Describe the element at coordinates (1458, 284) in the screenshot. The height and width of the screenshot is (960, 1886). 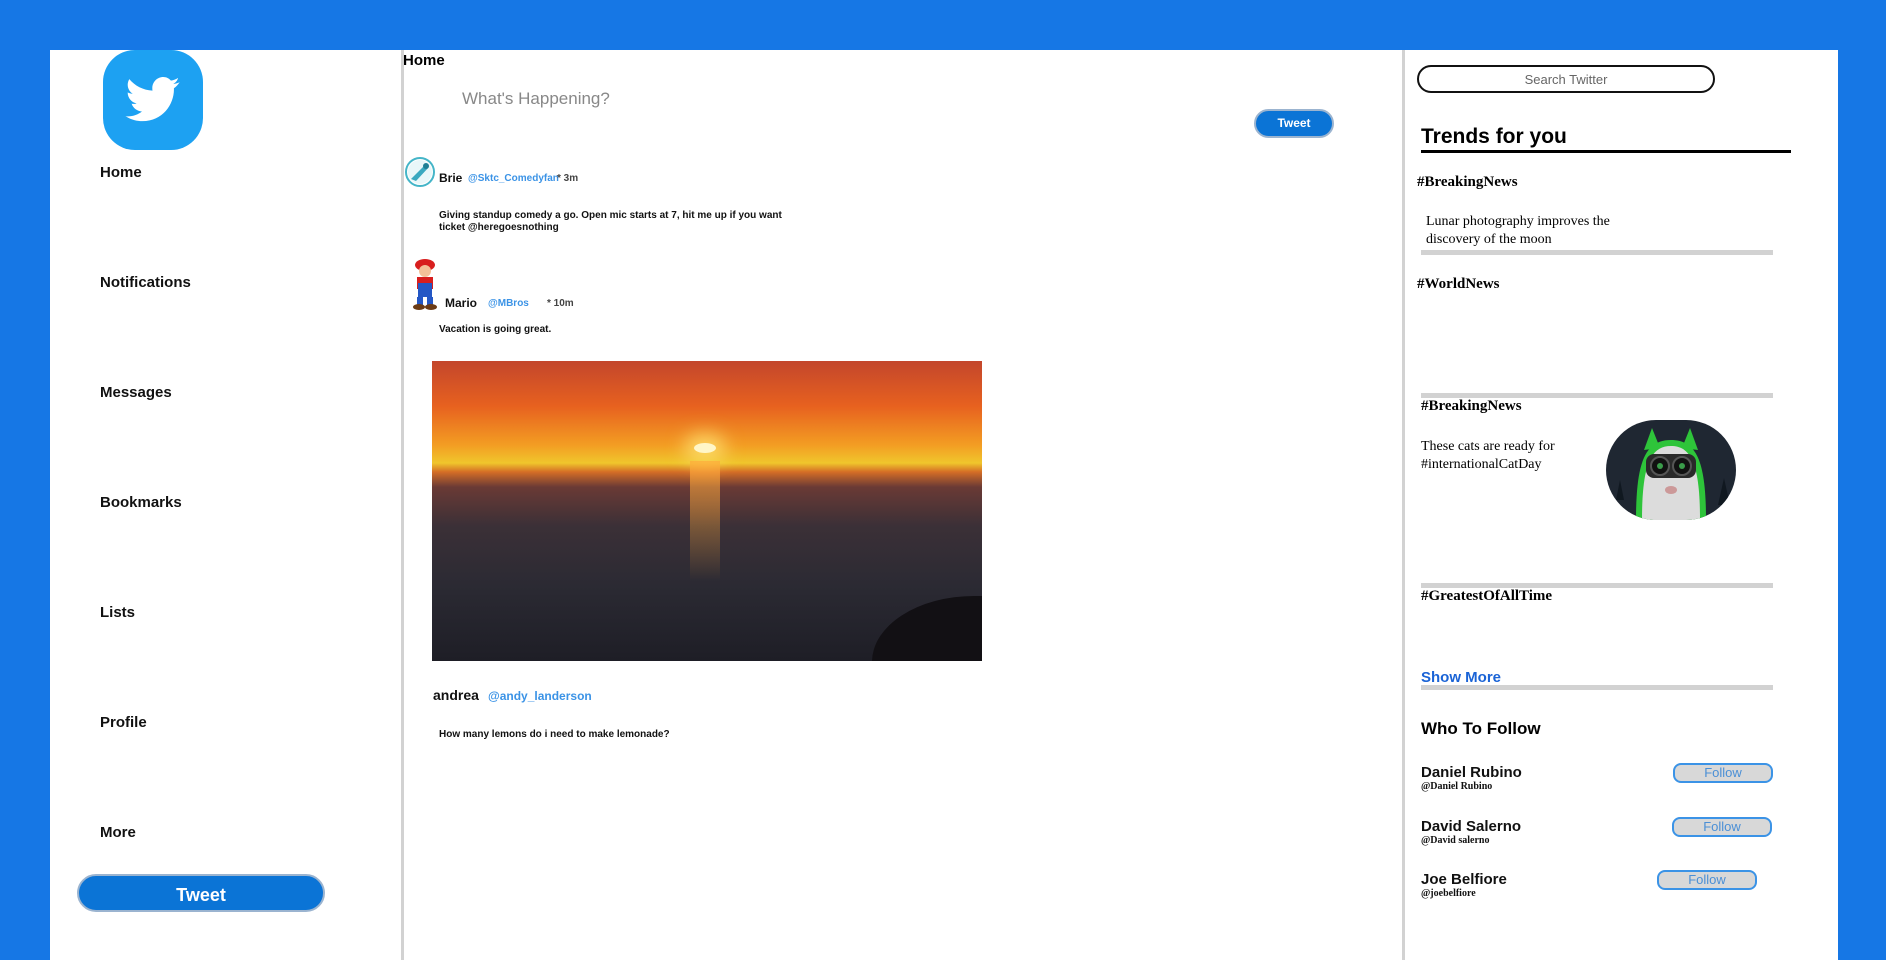
I see `trend-tag: #WorldNews` at that location.